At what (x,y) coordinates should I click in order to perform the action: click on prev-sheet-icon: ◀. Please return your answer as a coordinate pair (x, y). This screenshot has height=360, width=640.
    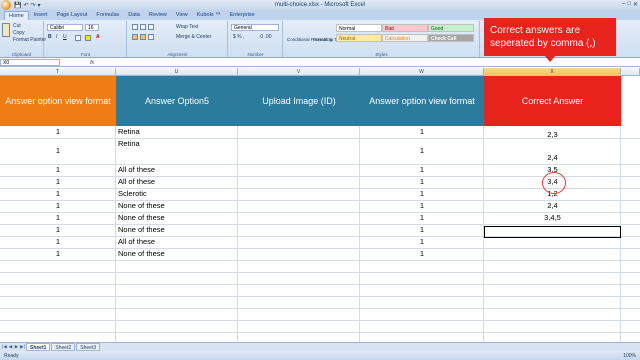
    Looking at the image, I should click on (10, 347).